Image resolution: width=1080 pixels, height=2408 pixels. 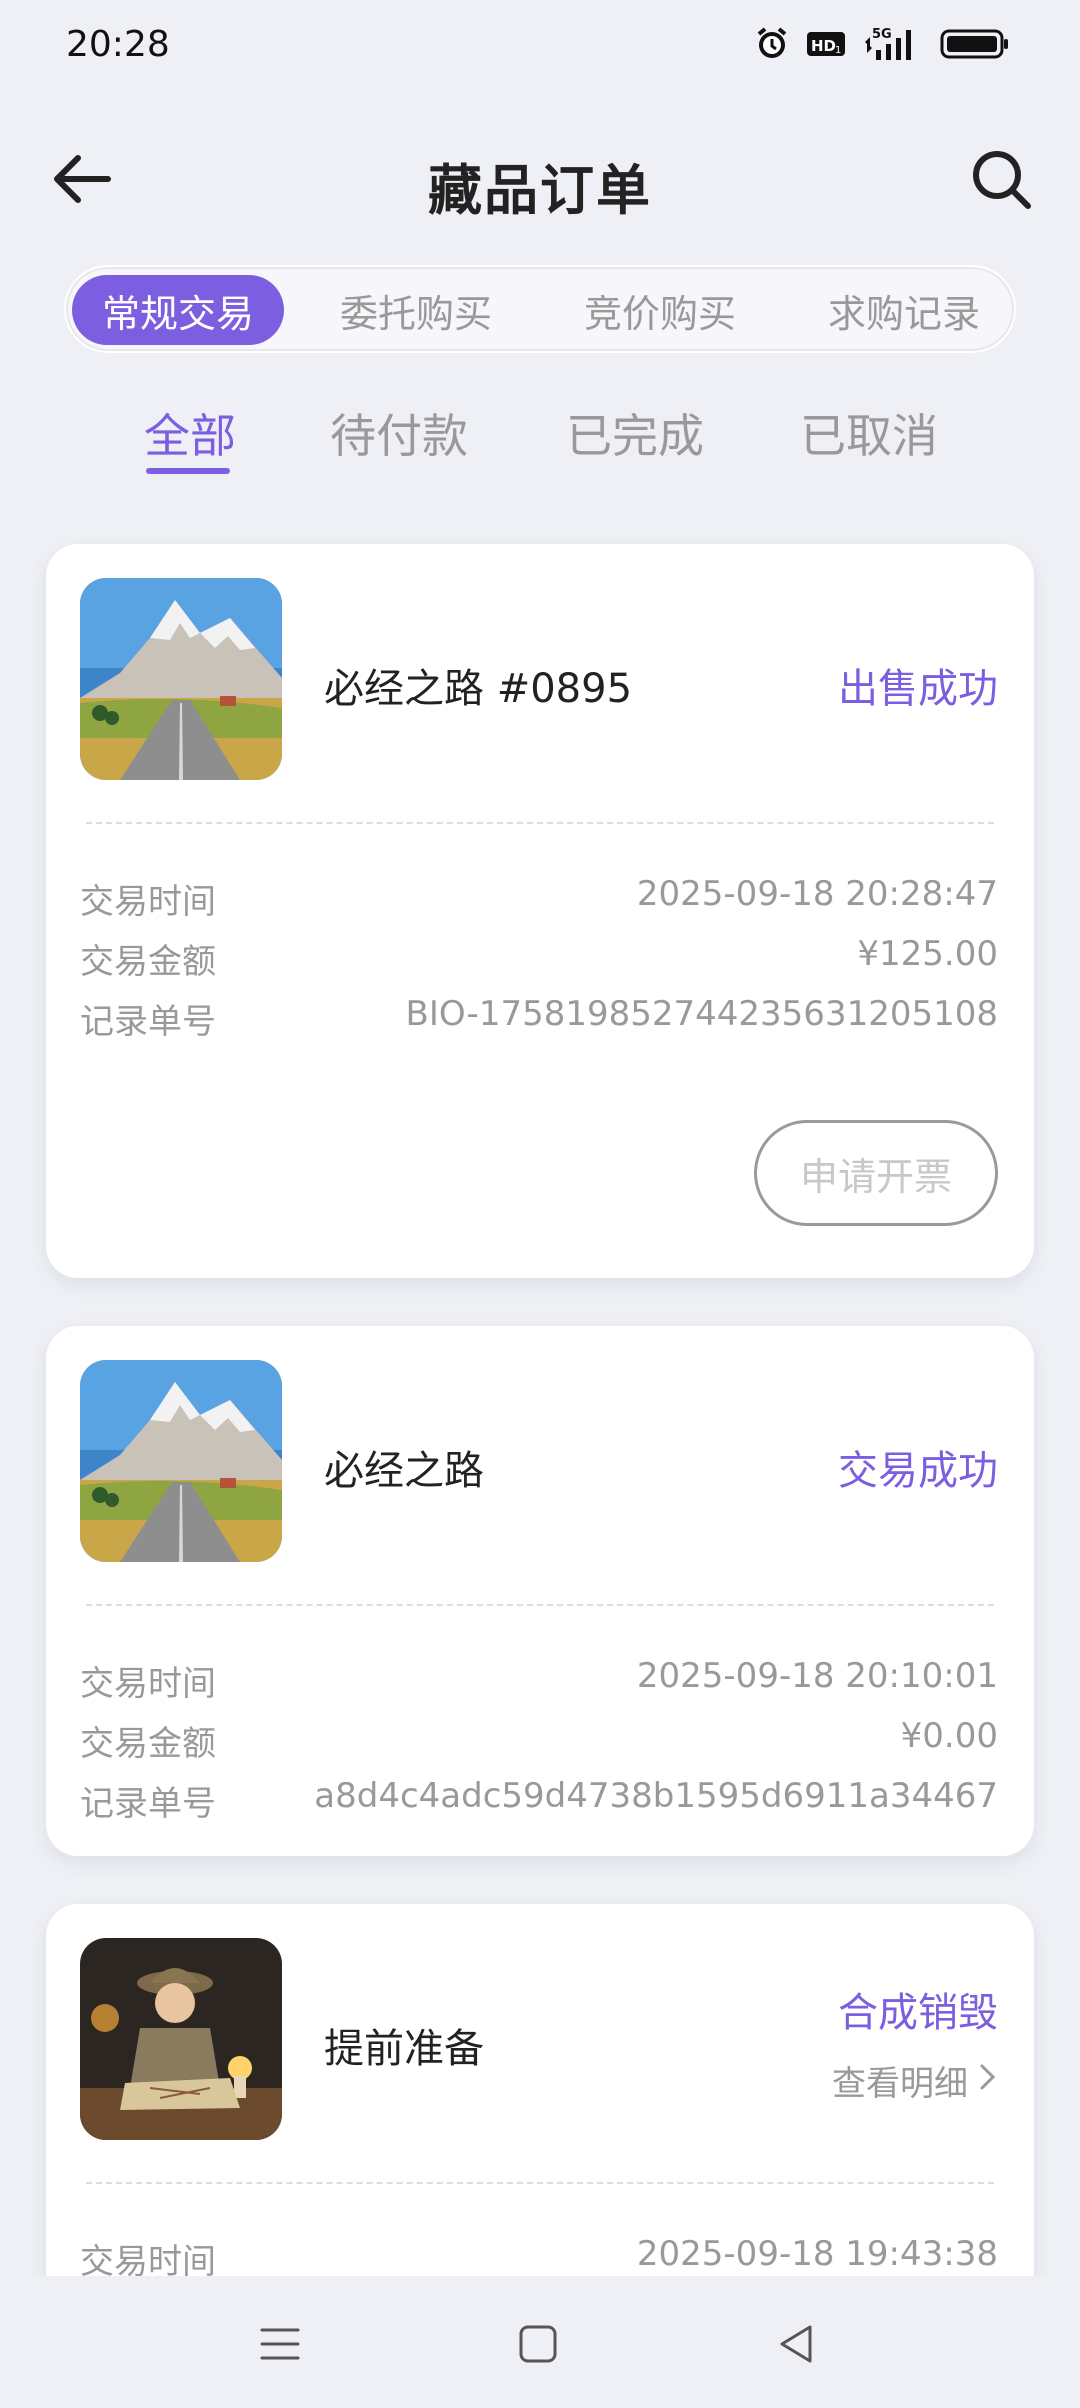 What do you see at coordinates (817, 1676) in the screenshot?
I see `row-value: 2025-09-18 20:10:01` at bounding box center [817, 1676].